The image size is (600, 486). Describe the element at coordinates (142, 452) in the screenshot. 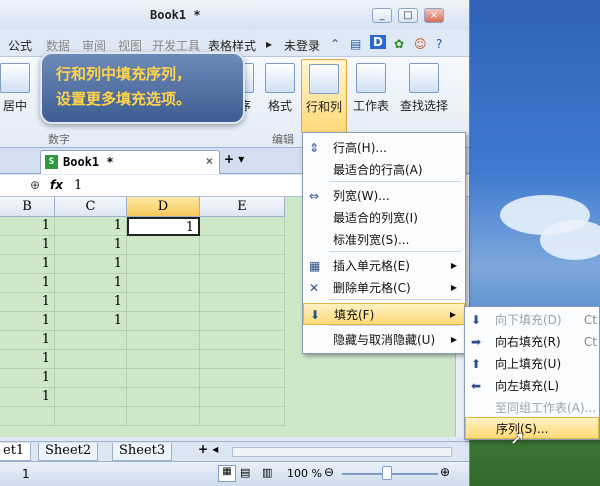

I see `sheet-tab-3: Sheet3` at that location.